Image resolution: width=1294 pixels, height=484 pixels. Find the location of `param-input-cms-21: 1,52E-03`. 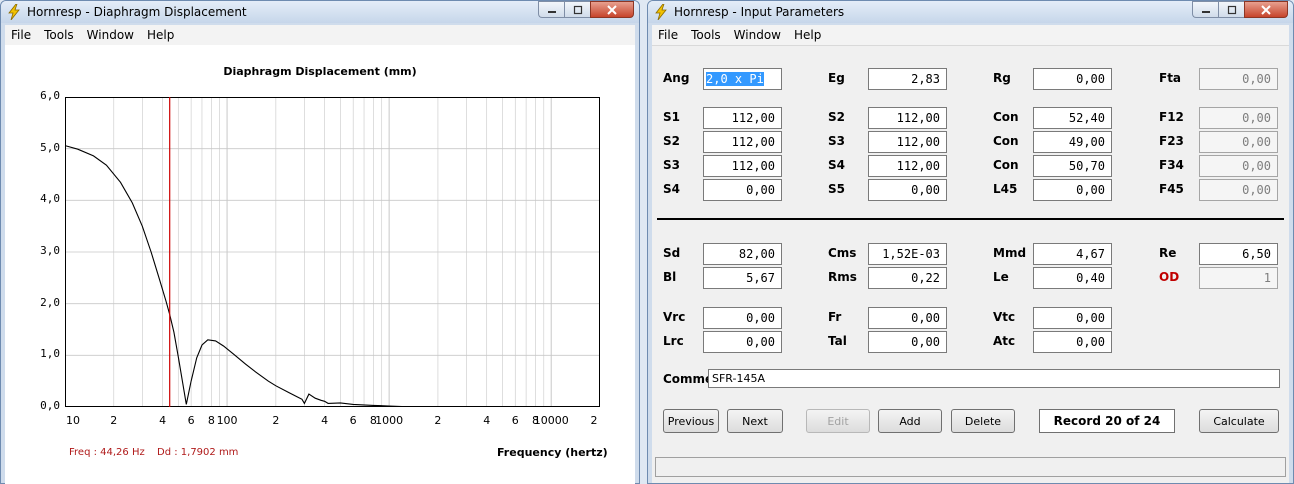

param-input-cms-21: 1,52E-03 is located at coordinates (907, 254).